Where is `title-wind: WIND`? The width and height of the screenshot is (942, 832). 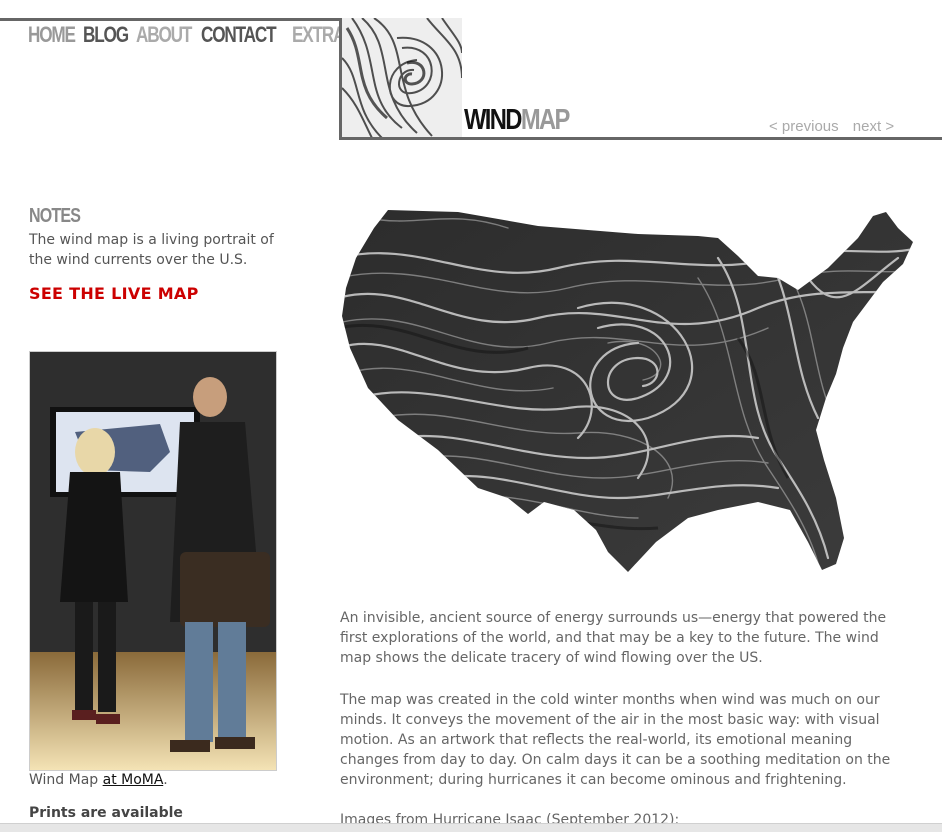 title-wind: WIND is located at coordinates (493, 120).